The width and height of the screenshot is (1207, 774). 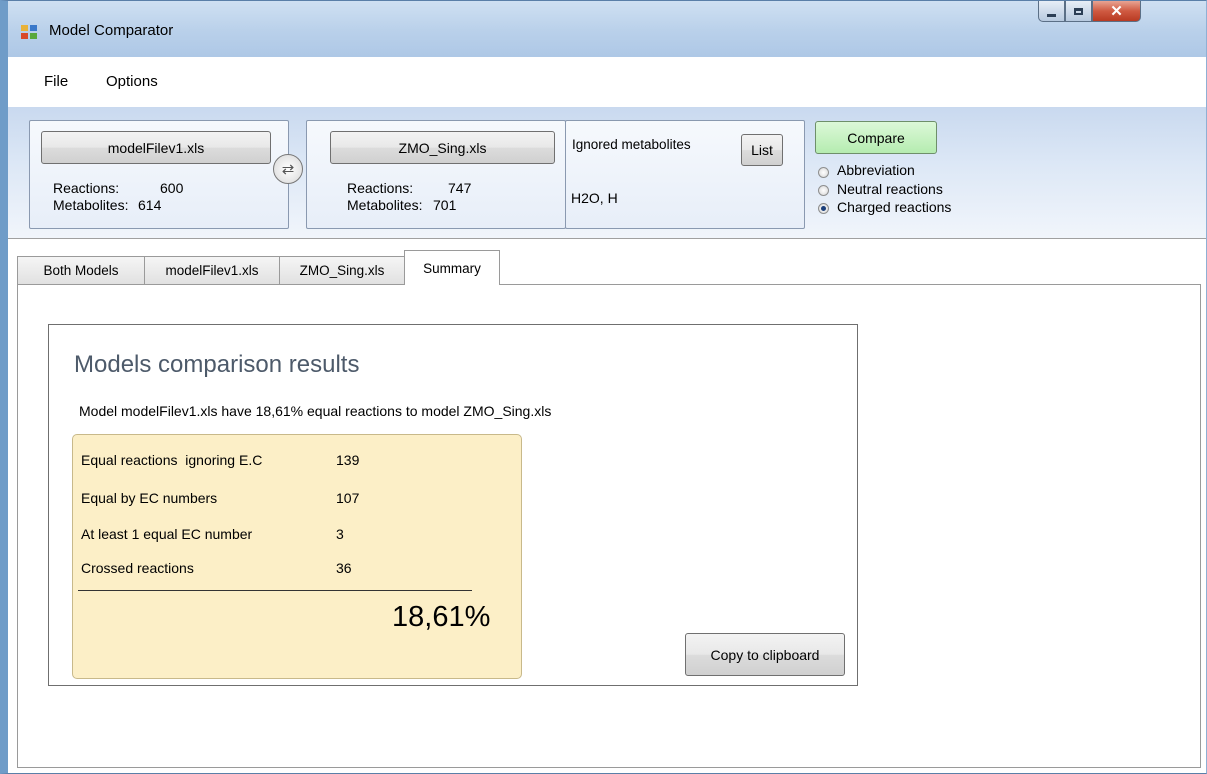 What do you see at coordinates (275, 590) in the screenshot?
I see `total-divider` at bounding box center [275, 590].